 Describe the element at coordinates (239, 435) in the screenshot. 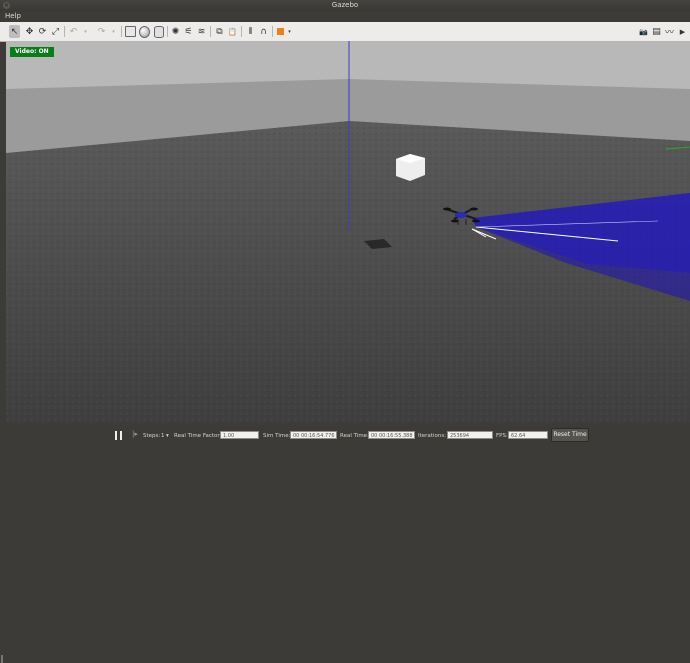

I see `real-time-factor-field: 1.00` at that location.